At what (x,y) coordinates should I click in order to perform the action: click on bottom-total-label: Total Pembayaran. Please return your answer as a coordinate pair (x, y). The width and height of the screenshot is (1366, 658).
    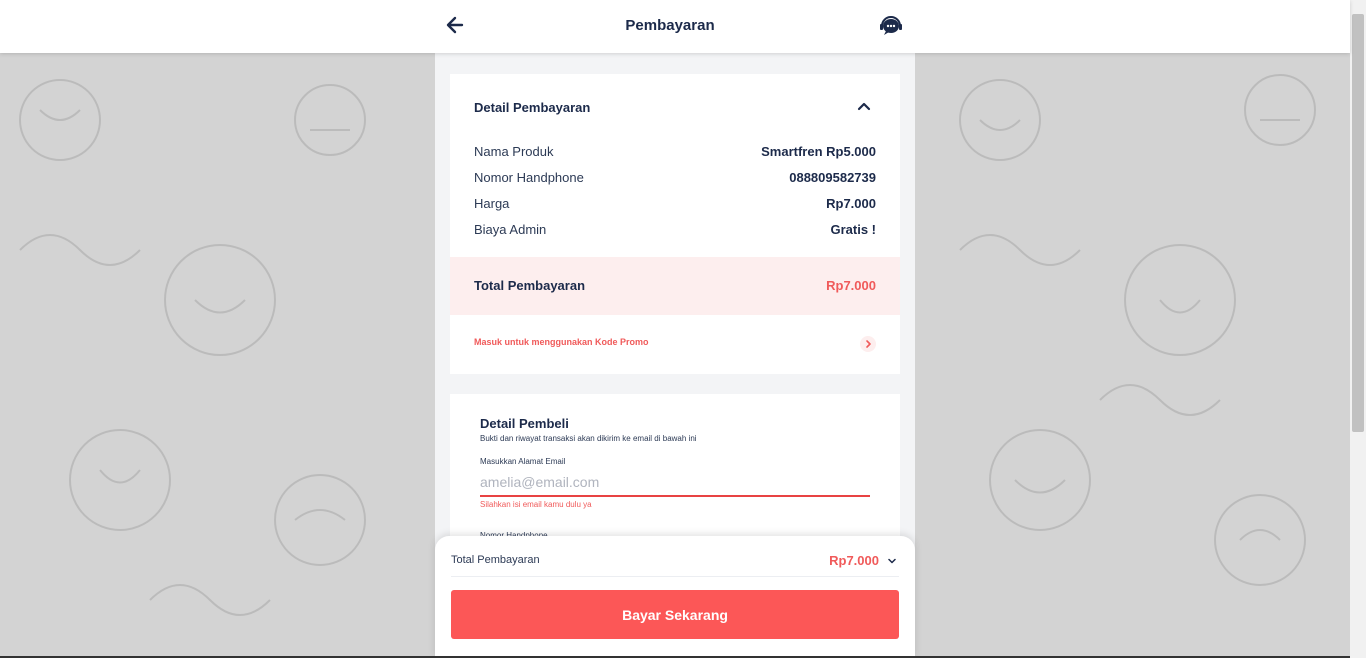
    Looking at the image, I should click on (495, 560).